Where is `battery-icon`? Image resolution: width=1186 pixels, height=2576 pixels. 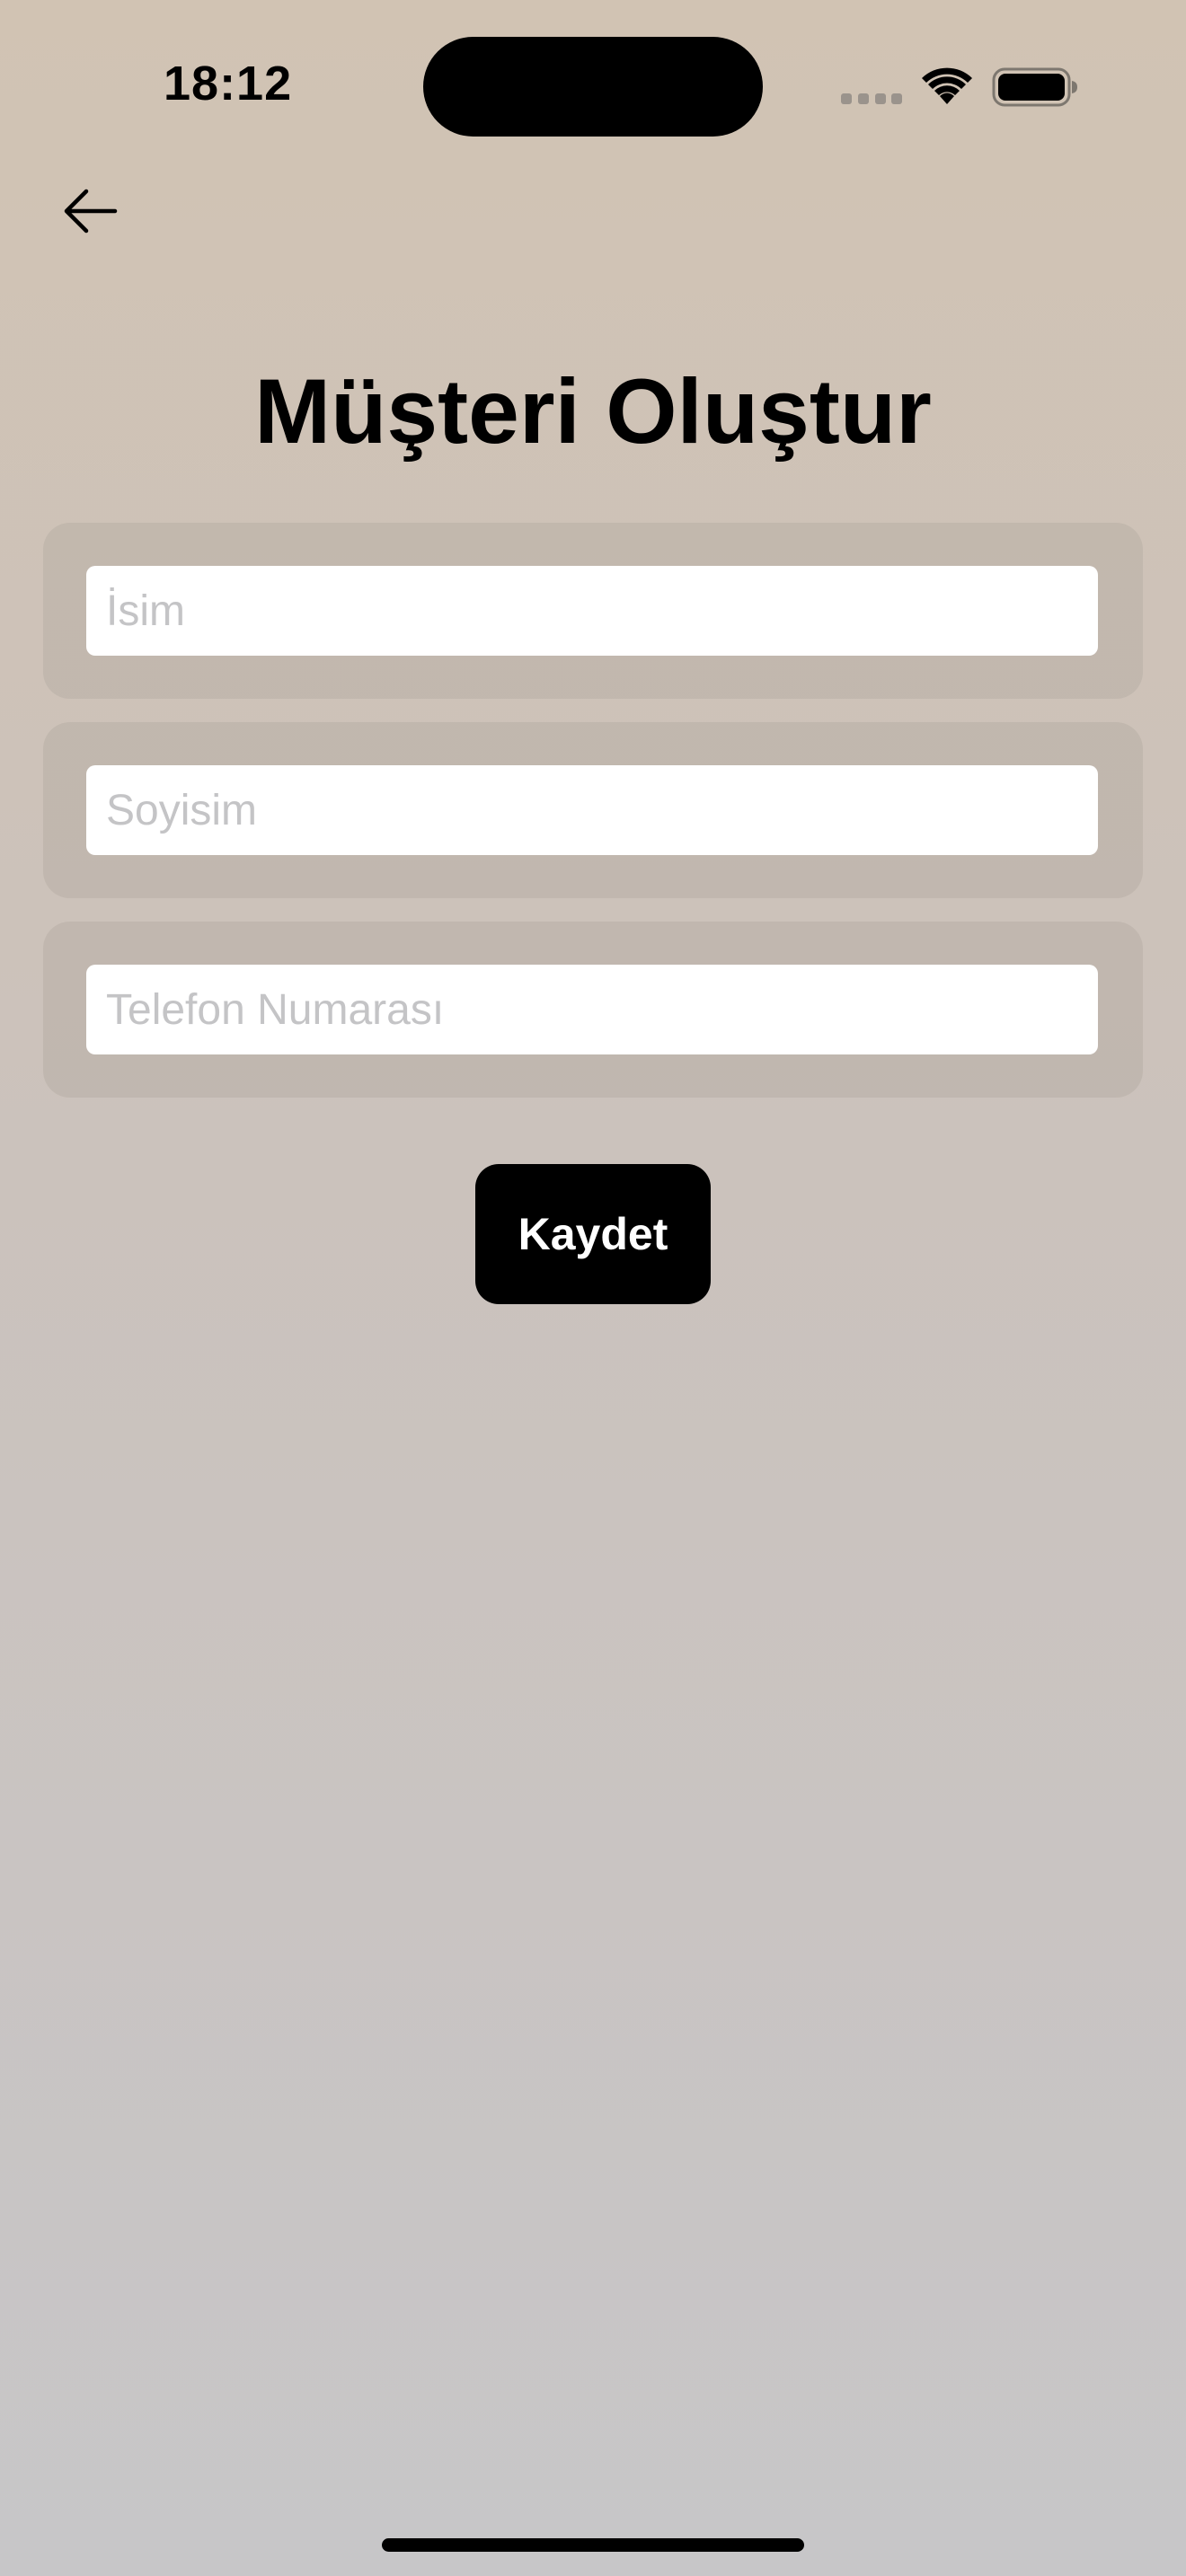 battery-icon is located at coordinates (1034, 87).